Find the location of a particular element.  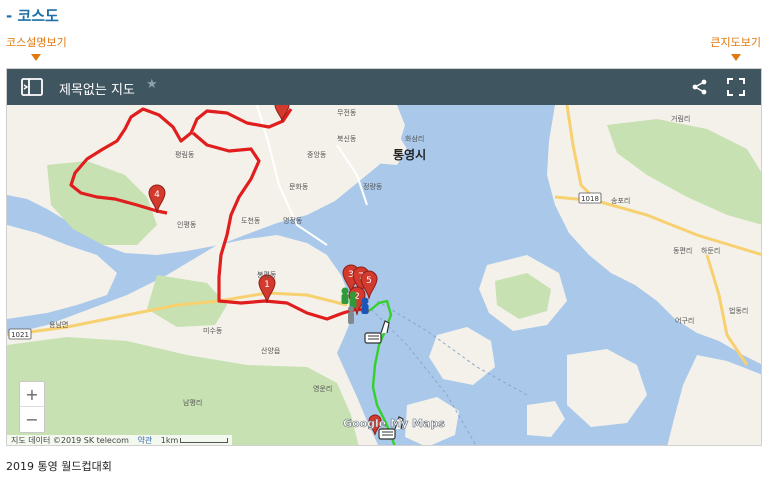

course-description-label: 코스설명보기 is located at coordinates (36, 42).